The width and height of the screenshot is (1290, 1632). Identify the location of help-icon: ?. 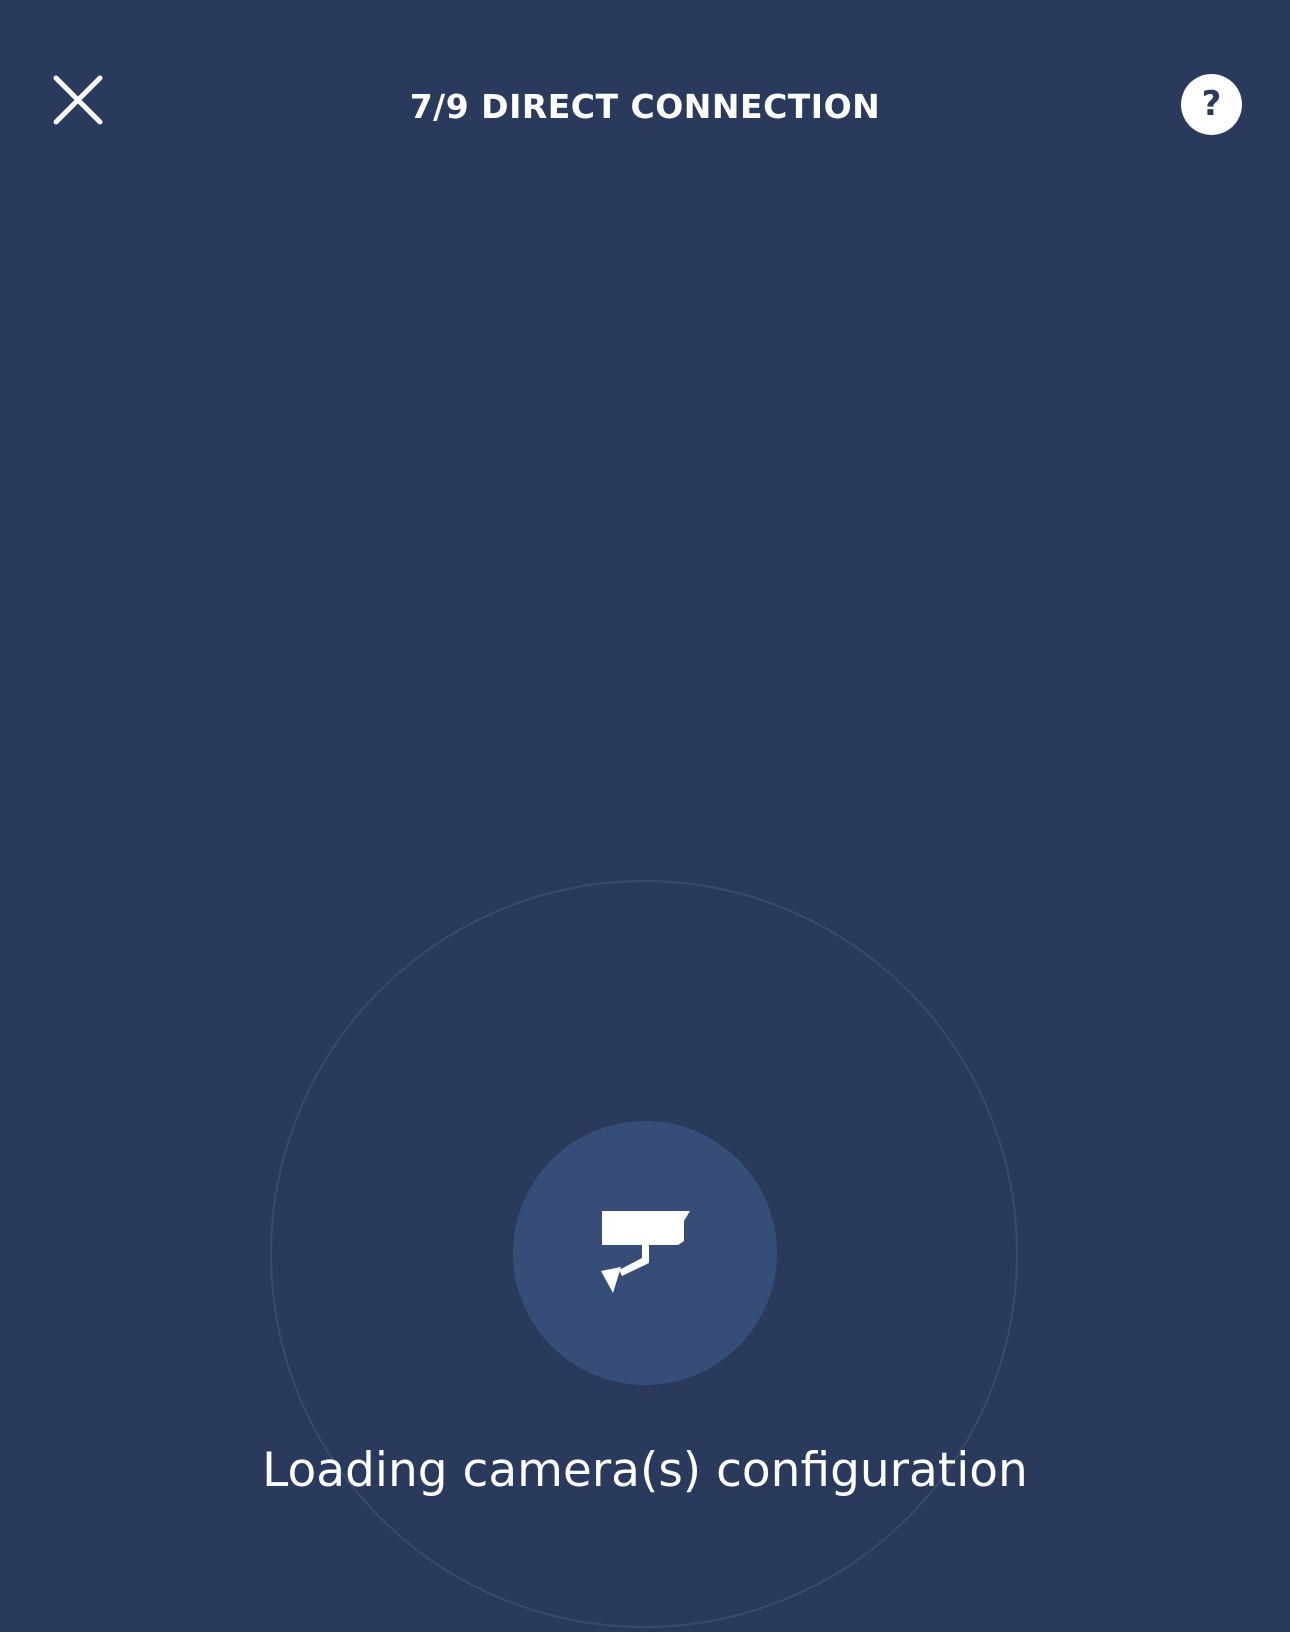
(1211, 103).